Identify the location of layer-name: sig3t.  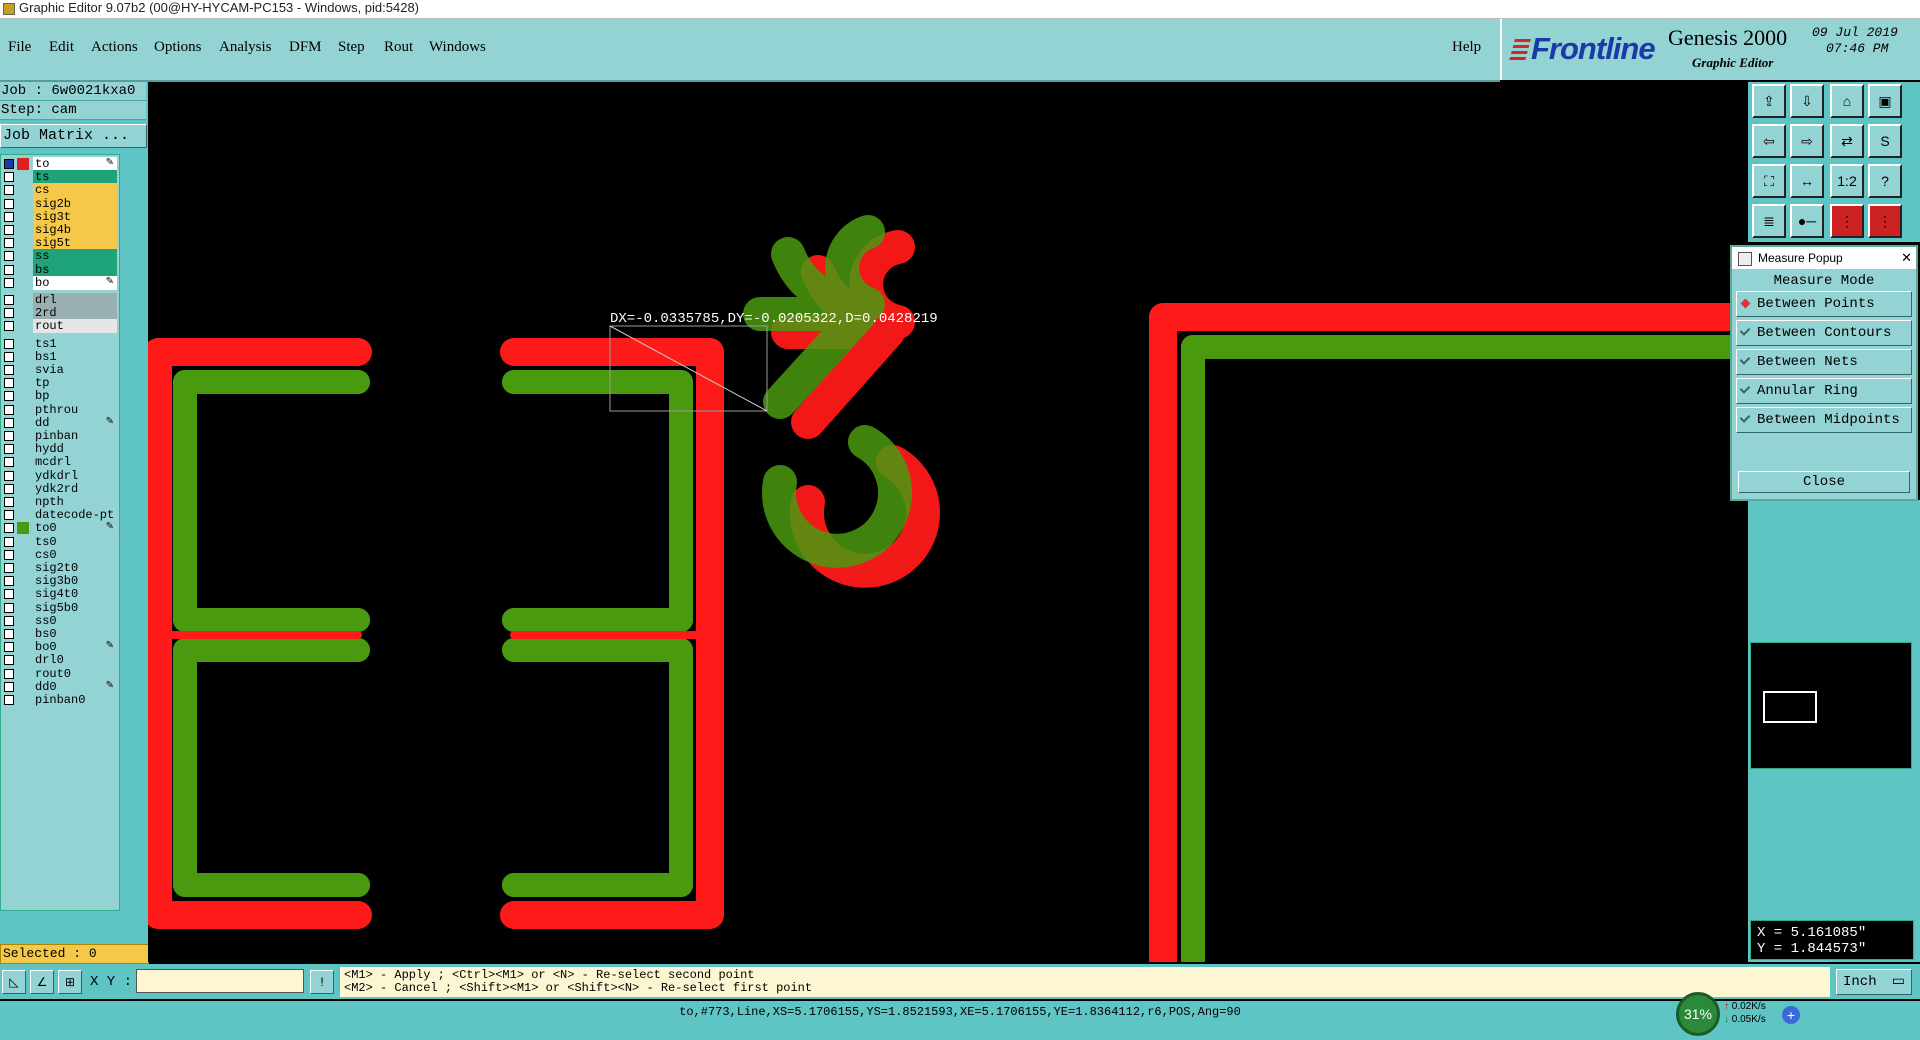
(75, 216).